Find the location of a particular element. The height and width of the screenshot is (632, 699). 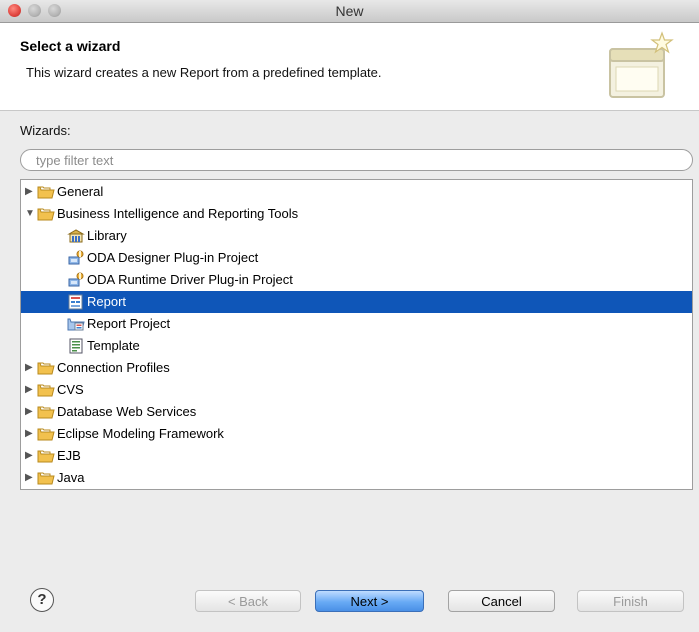

tree-item-cvs: ▶ CVS is located at coordinates (356, 390).